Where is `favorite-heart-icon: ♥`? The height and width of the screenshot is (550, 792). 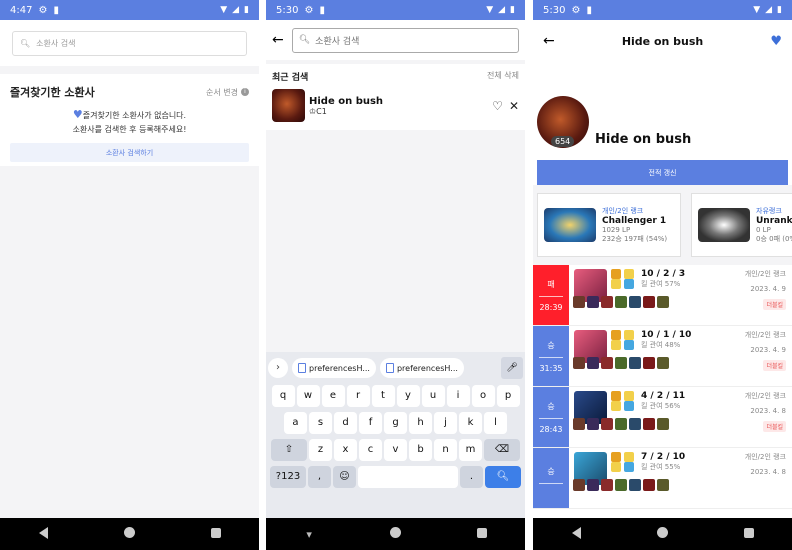 favorite-heart-icon: ♥ is located at coordinates (776, 41).